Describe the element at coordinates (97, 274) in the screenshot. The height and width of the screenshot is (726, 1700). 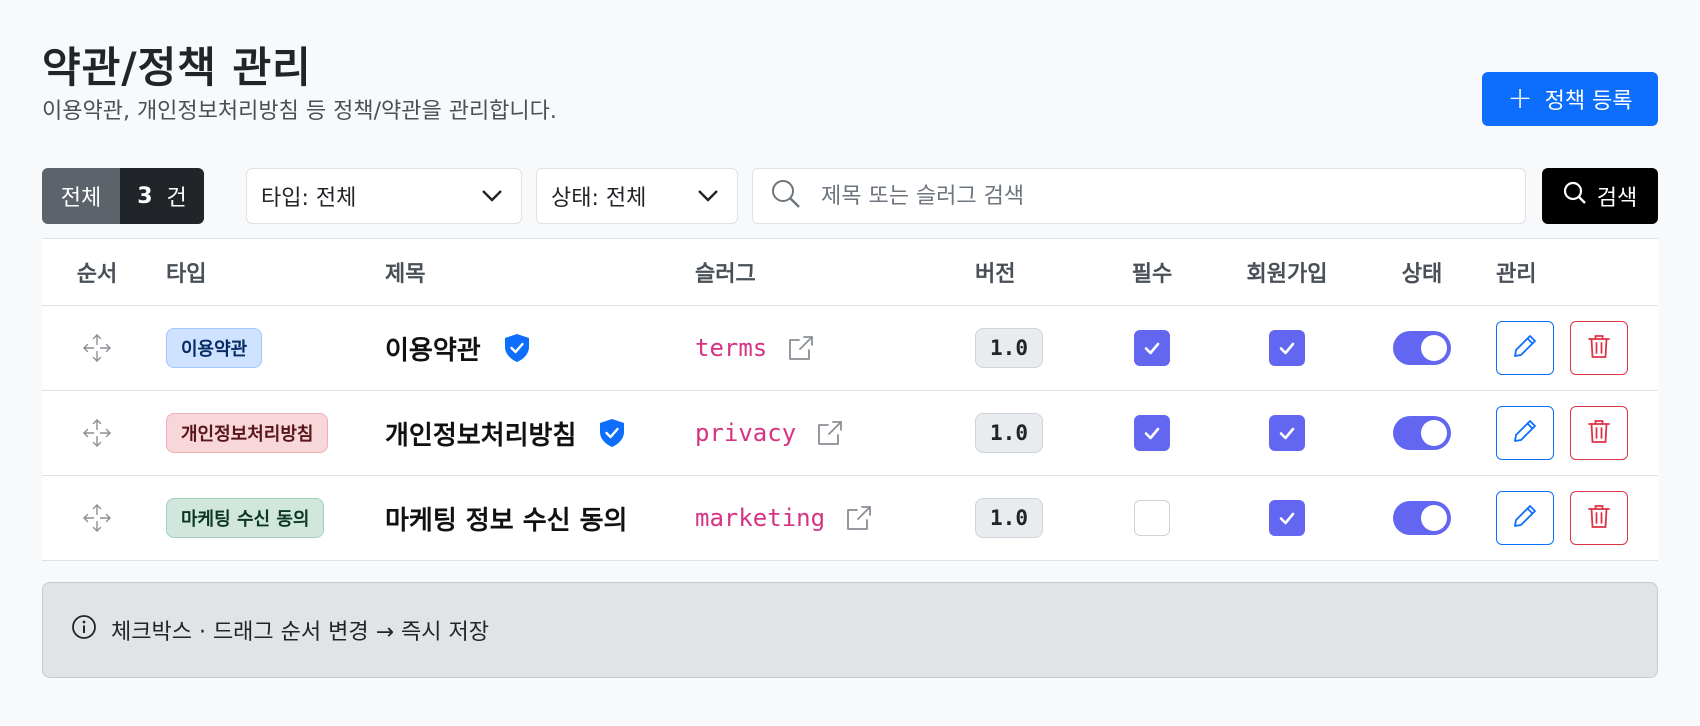
I see `header-order: 순서` at that location.